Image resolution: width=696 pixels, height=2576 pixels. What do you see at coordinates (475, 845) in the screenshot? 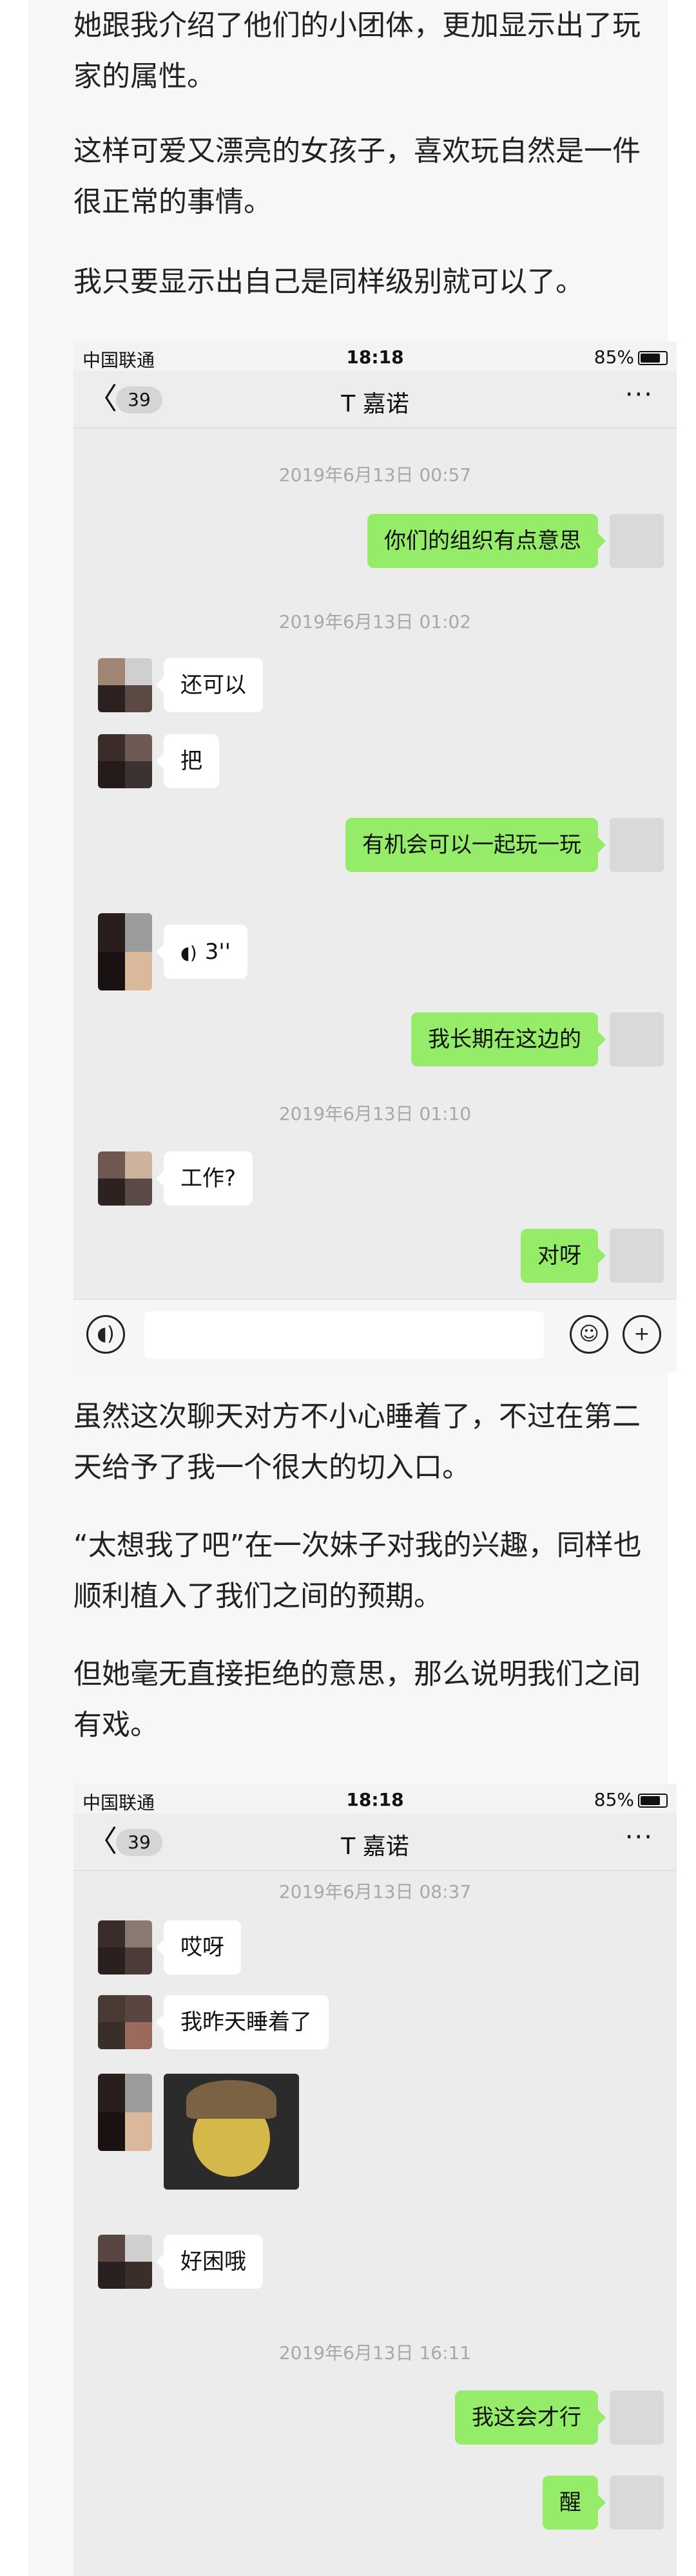
I see `message-bubble: 有机会可以一起玩一玩` at bounding box center [475, 845].